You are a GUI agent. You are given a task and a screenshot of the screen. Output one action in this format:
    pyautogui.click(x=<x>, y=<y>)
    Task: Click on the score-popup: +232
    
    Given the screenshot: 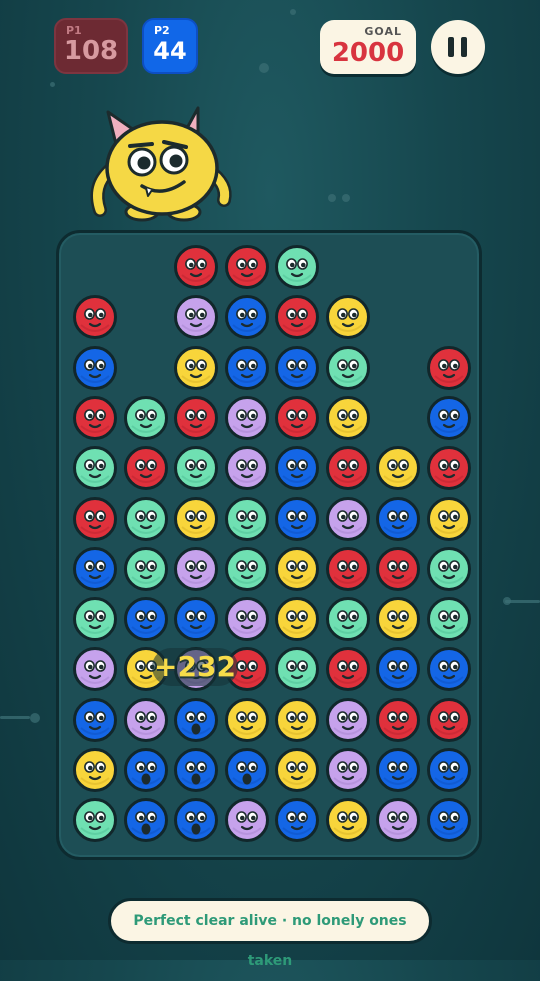 What is the action you would take?
    pyautogui.click(x=195, y=667)
    